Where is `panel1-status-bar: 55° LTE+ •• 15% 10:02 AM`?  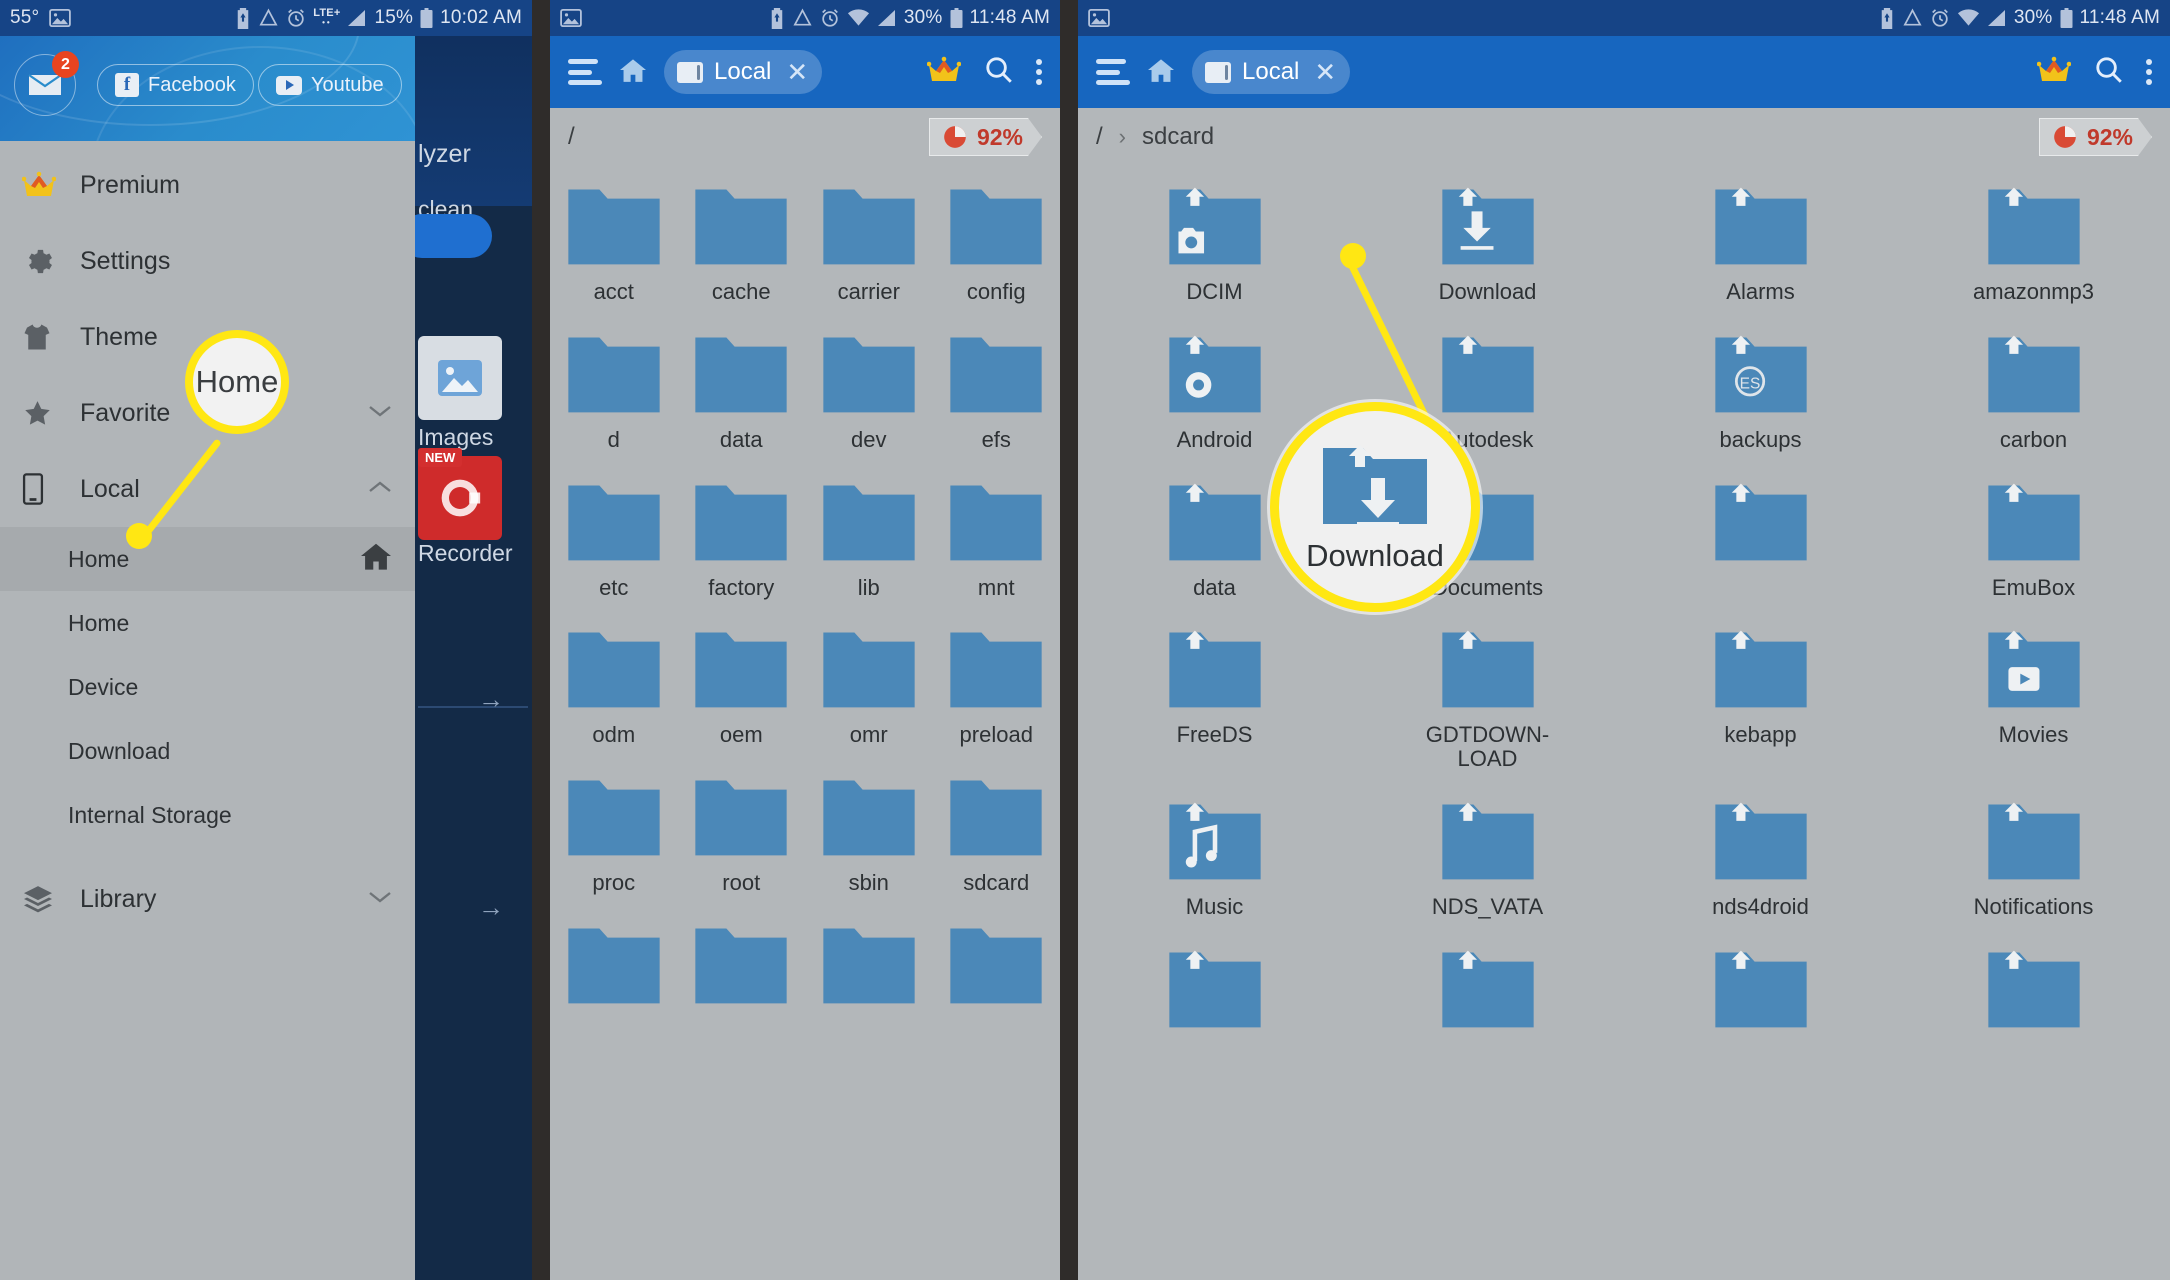 panel1-status-bar: 55° LTE+ •• 15% 10:02 AM is located at coordinates (266, 18).